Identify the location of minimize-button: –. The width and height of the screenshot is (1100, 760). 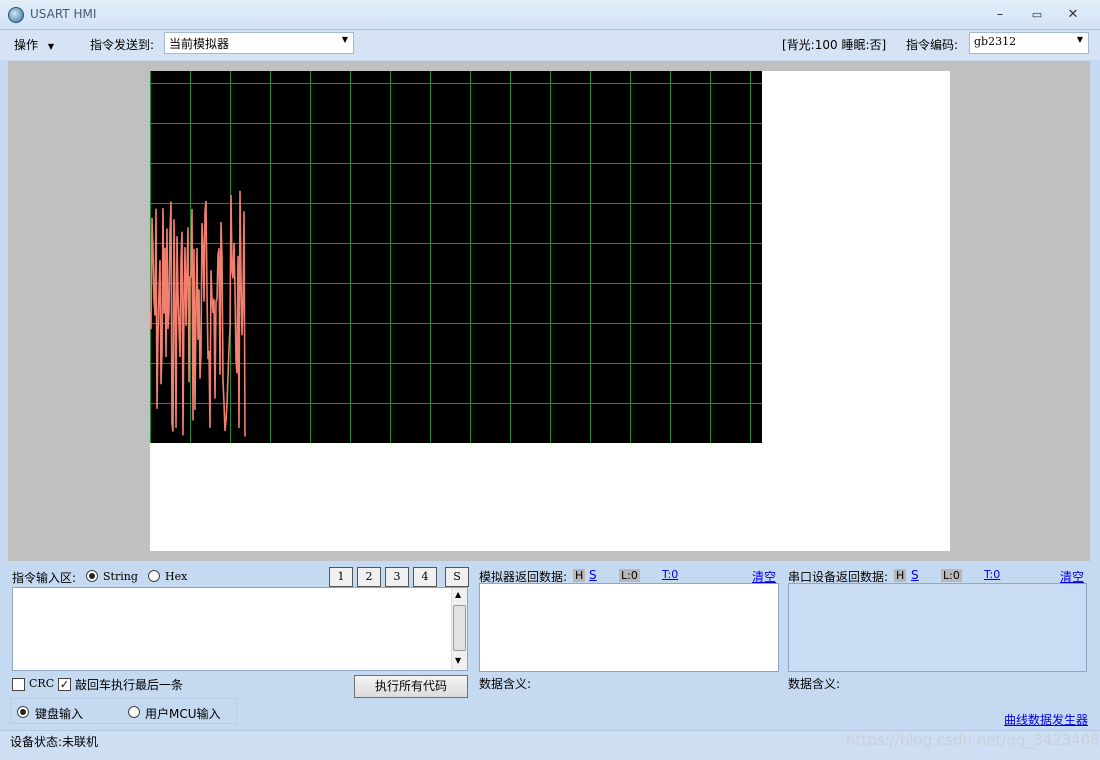
(1000, 15).